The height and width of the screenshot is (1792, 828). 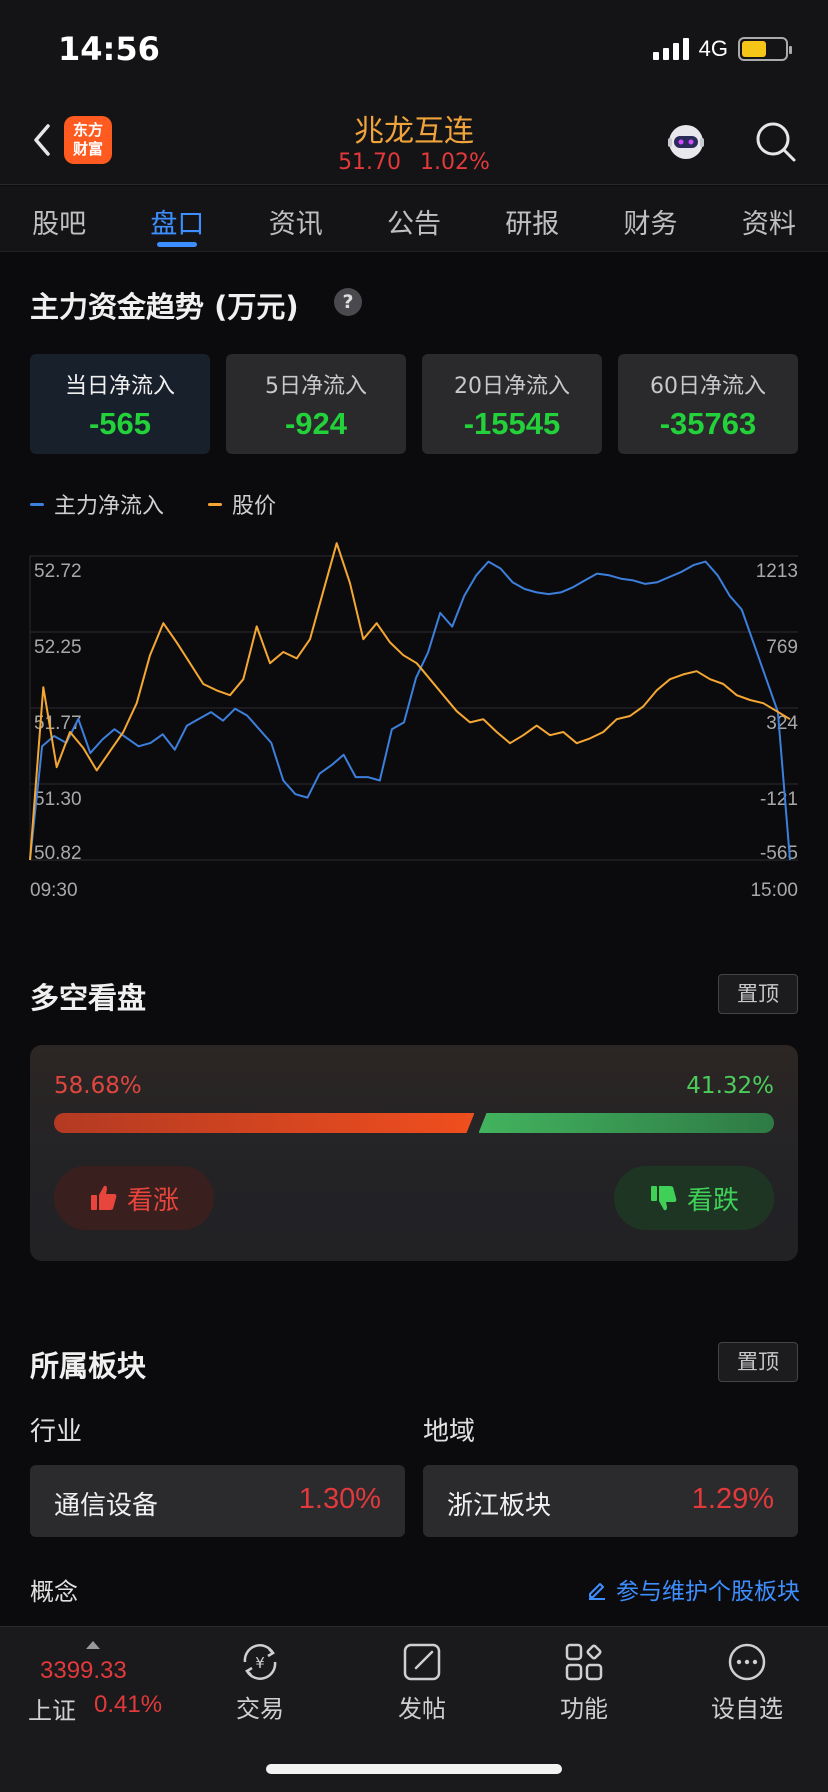 I want to click on stock-change-pct: 1.02%, so click(x=455, y=162).